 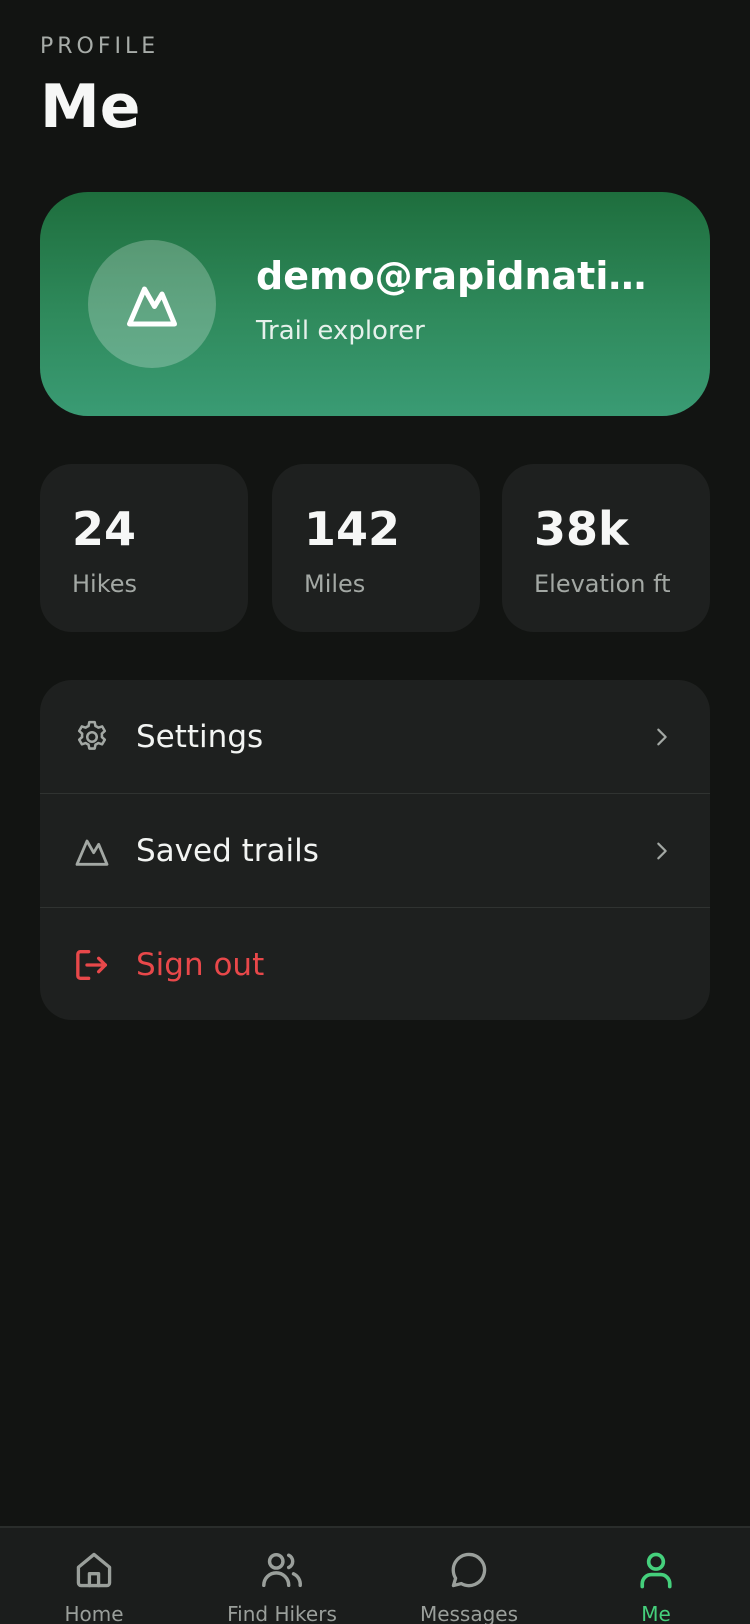 What do you see at coordinates (375, 964) in the screenshot?
I see `menu-item-sign-out: Sign out` at bounding box center [375, 964].